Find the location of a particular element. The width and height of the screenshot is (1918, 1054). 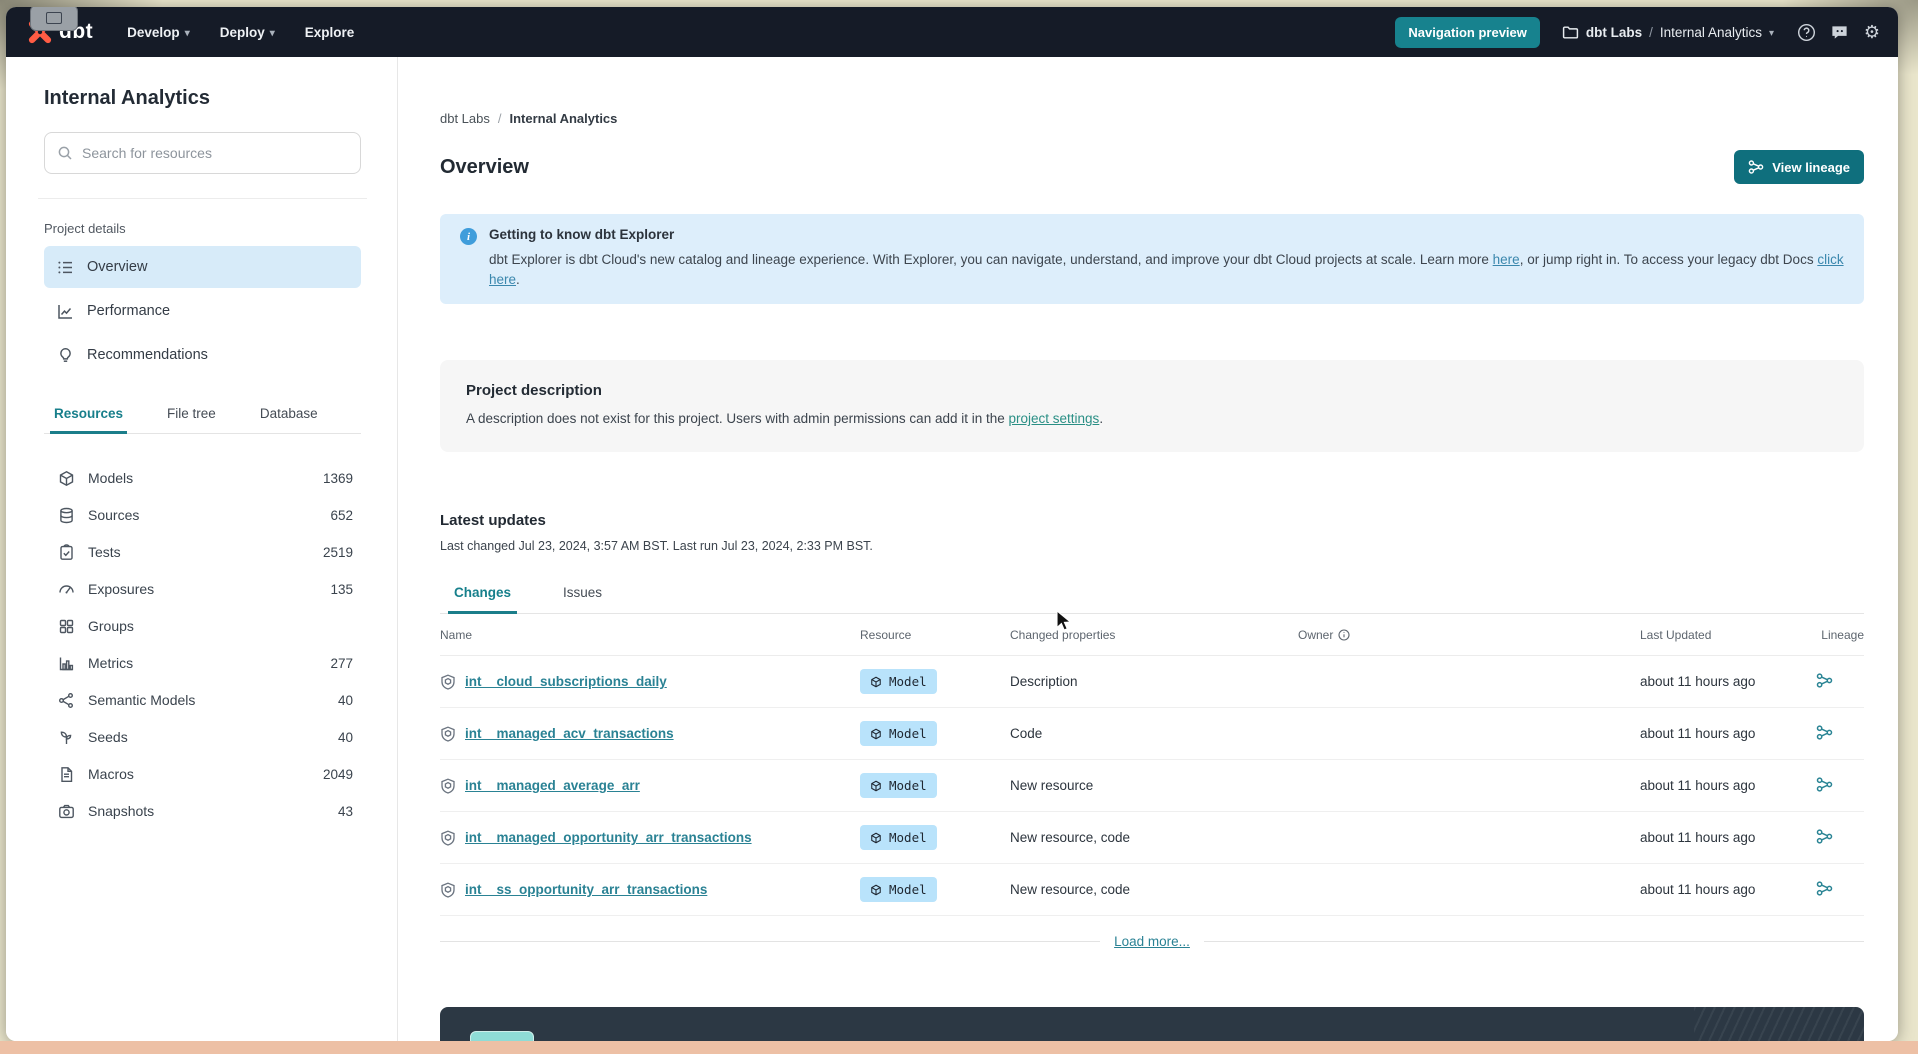

resource-row-metrics: Metrics 277 is located at coordinates (205, 663).